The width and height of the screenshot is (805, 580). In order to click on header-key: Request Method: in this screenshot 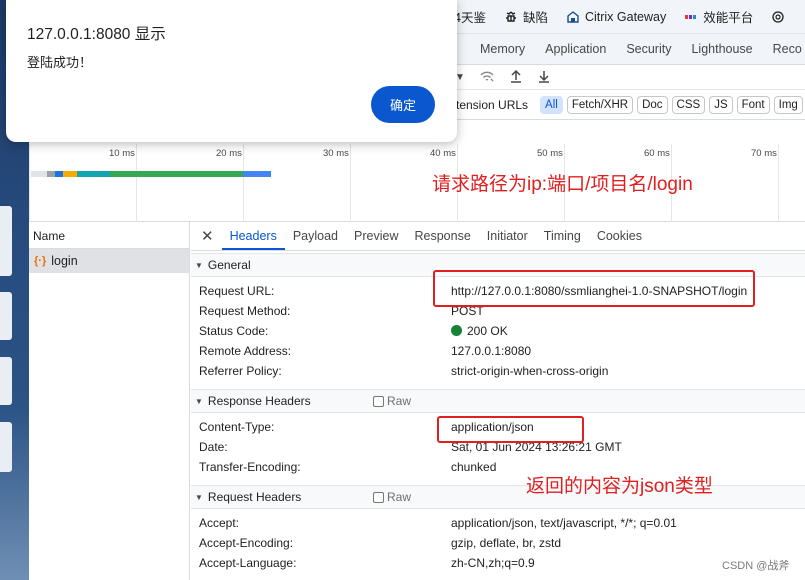, I will do `click(245, 311)`.